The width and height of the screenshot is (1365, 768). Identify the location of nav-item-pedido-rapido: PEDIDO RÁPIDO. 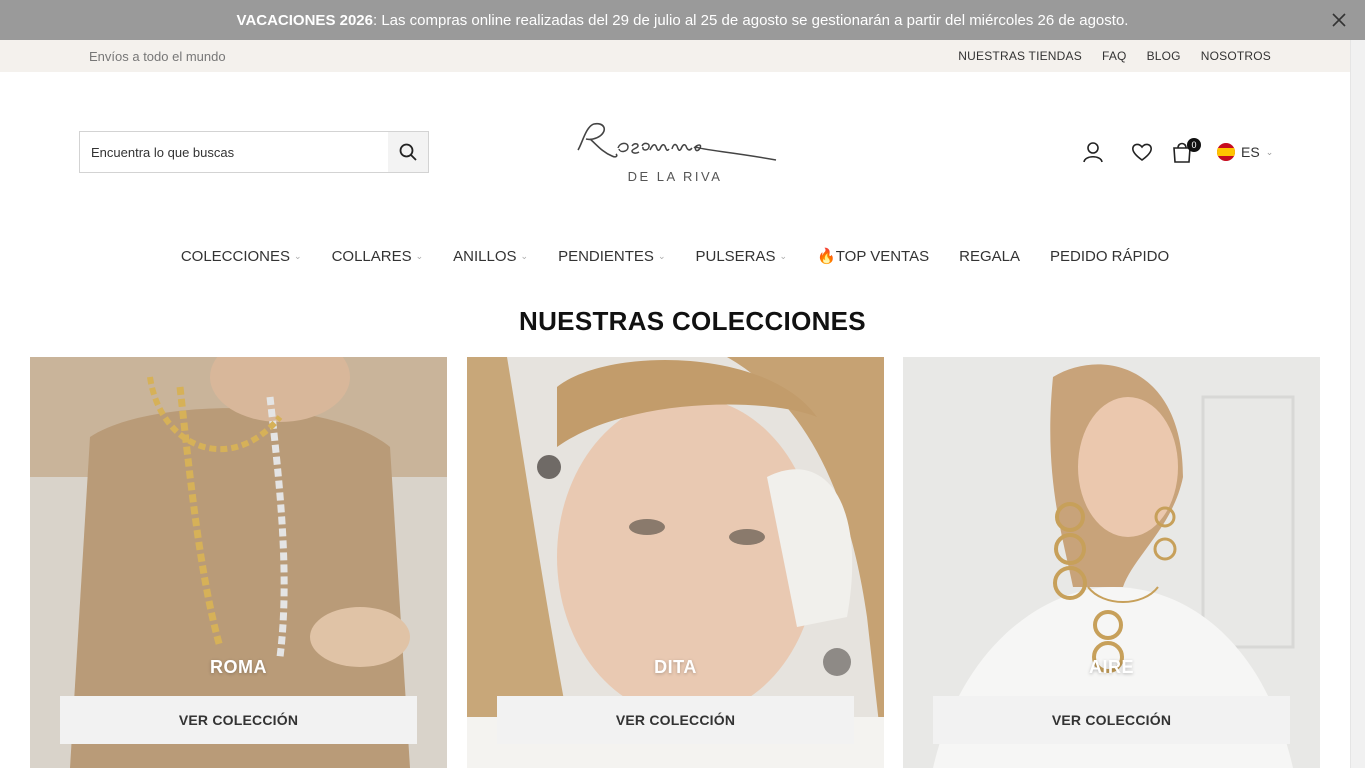
(1109, 256).